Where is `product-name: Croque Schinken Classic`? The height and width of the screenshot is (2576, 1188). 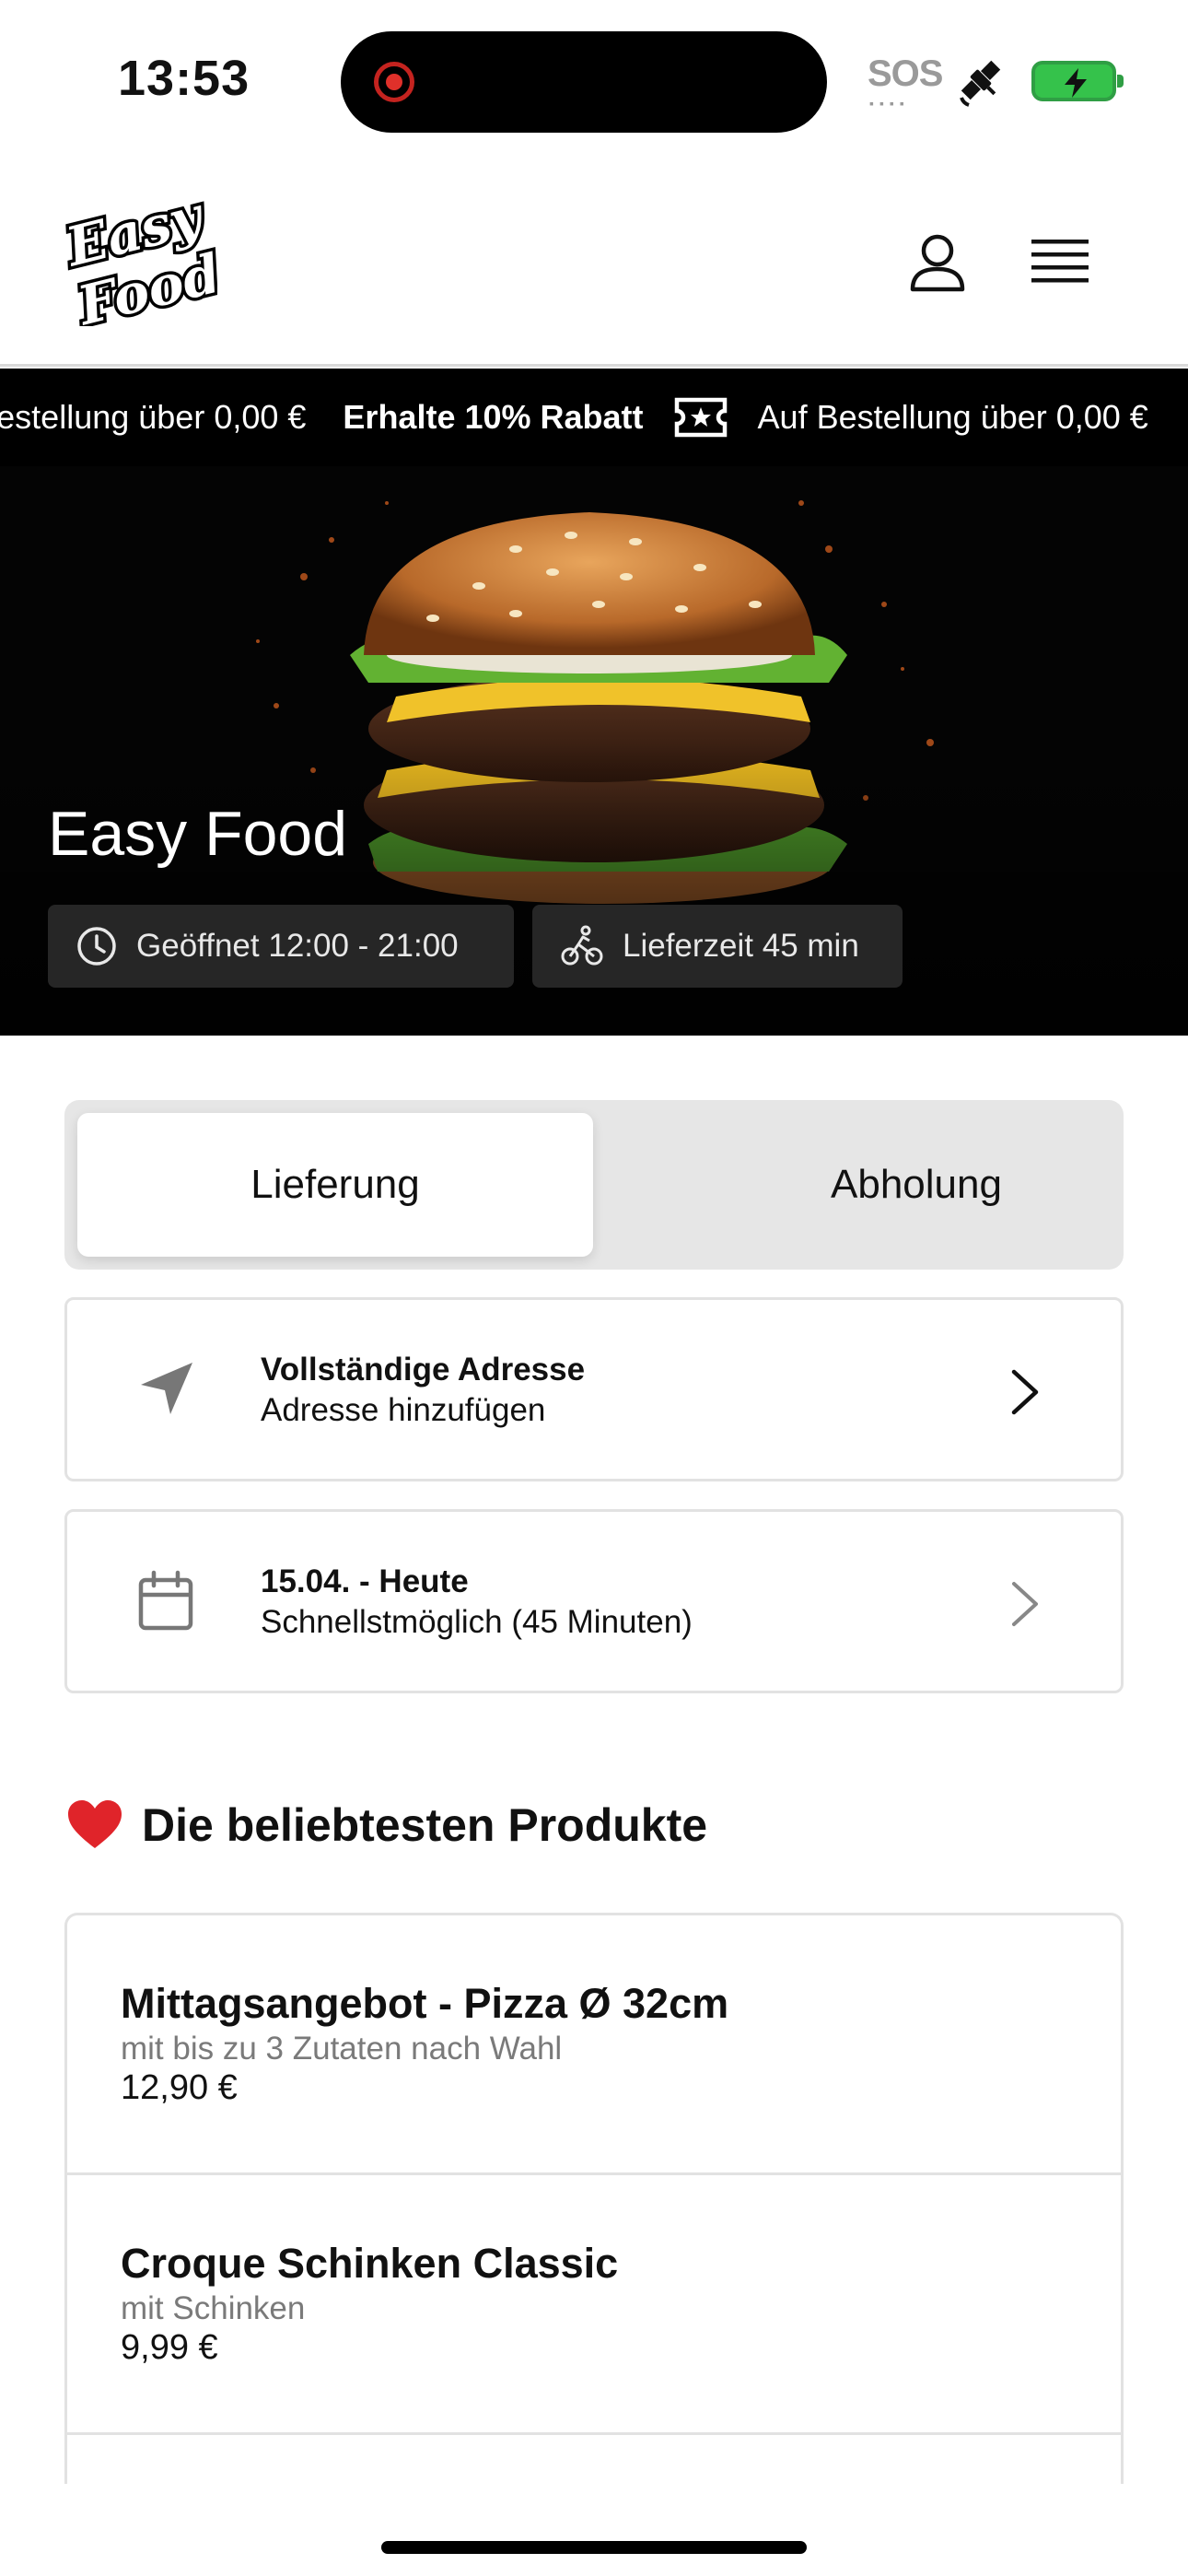 product-name: Croque Schinken Classic is located at coordinates (370, 2263).